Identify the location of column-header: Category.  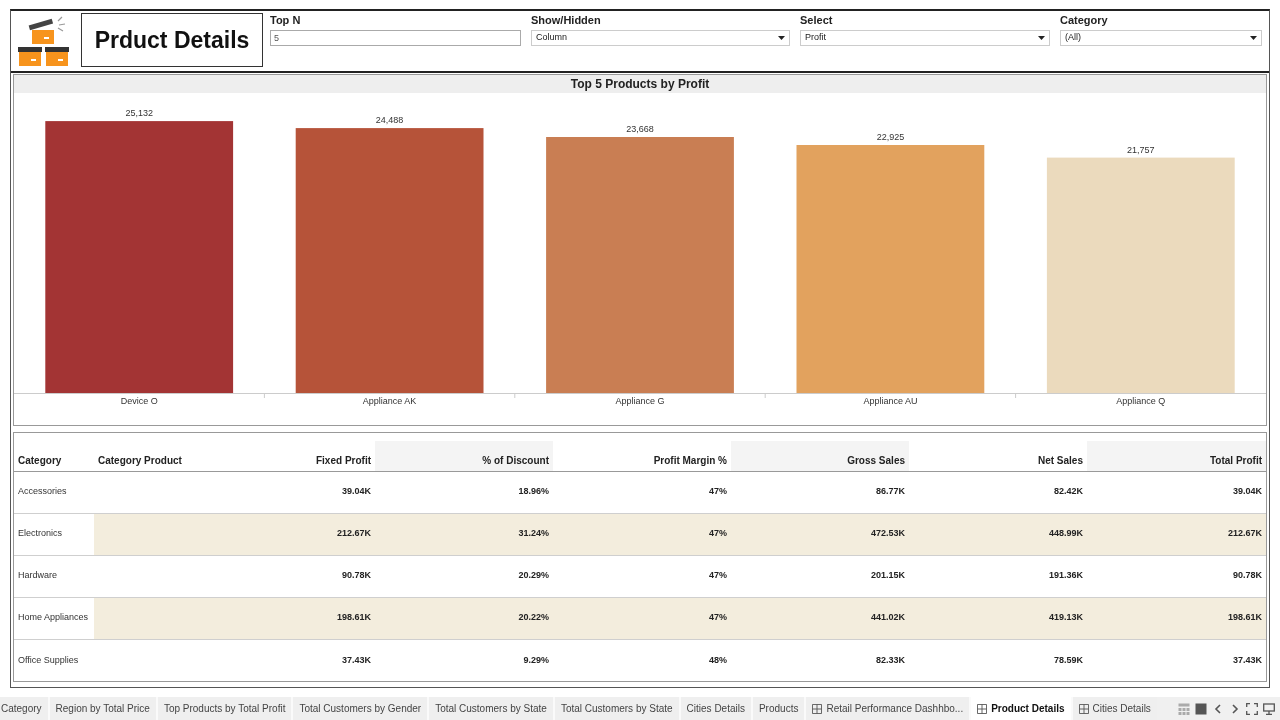
(54, 456).